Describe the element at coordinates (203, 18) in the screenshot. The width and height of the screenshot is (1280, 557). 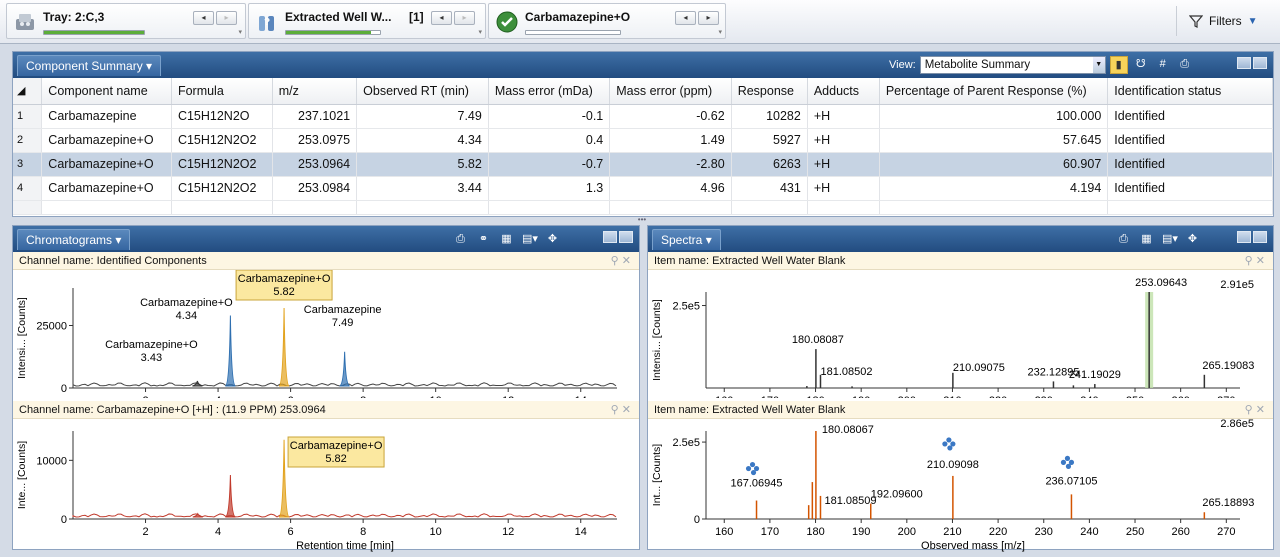
I see `tray-prev-button: ◂` at that location.